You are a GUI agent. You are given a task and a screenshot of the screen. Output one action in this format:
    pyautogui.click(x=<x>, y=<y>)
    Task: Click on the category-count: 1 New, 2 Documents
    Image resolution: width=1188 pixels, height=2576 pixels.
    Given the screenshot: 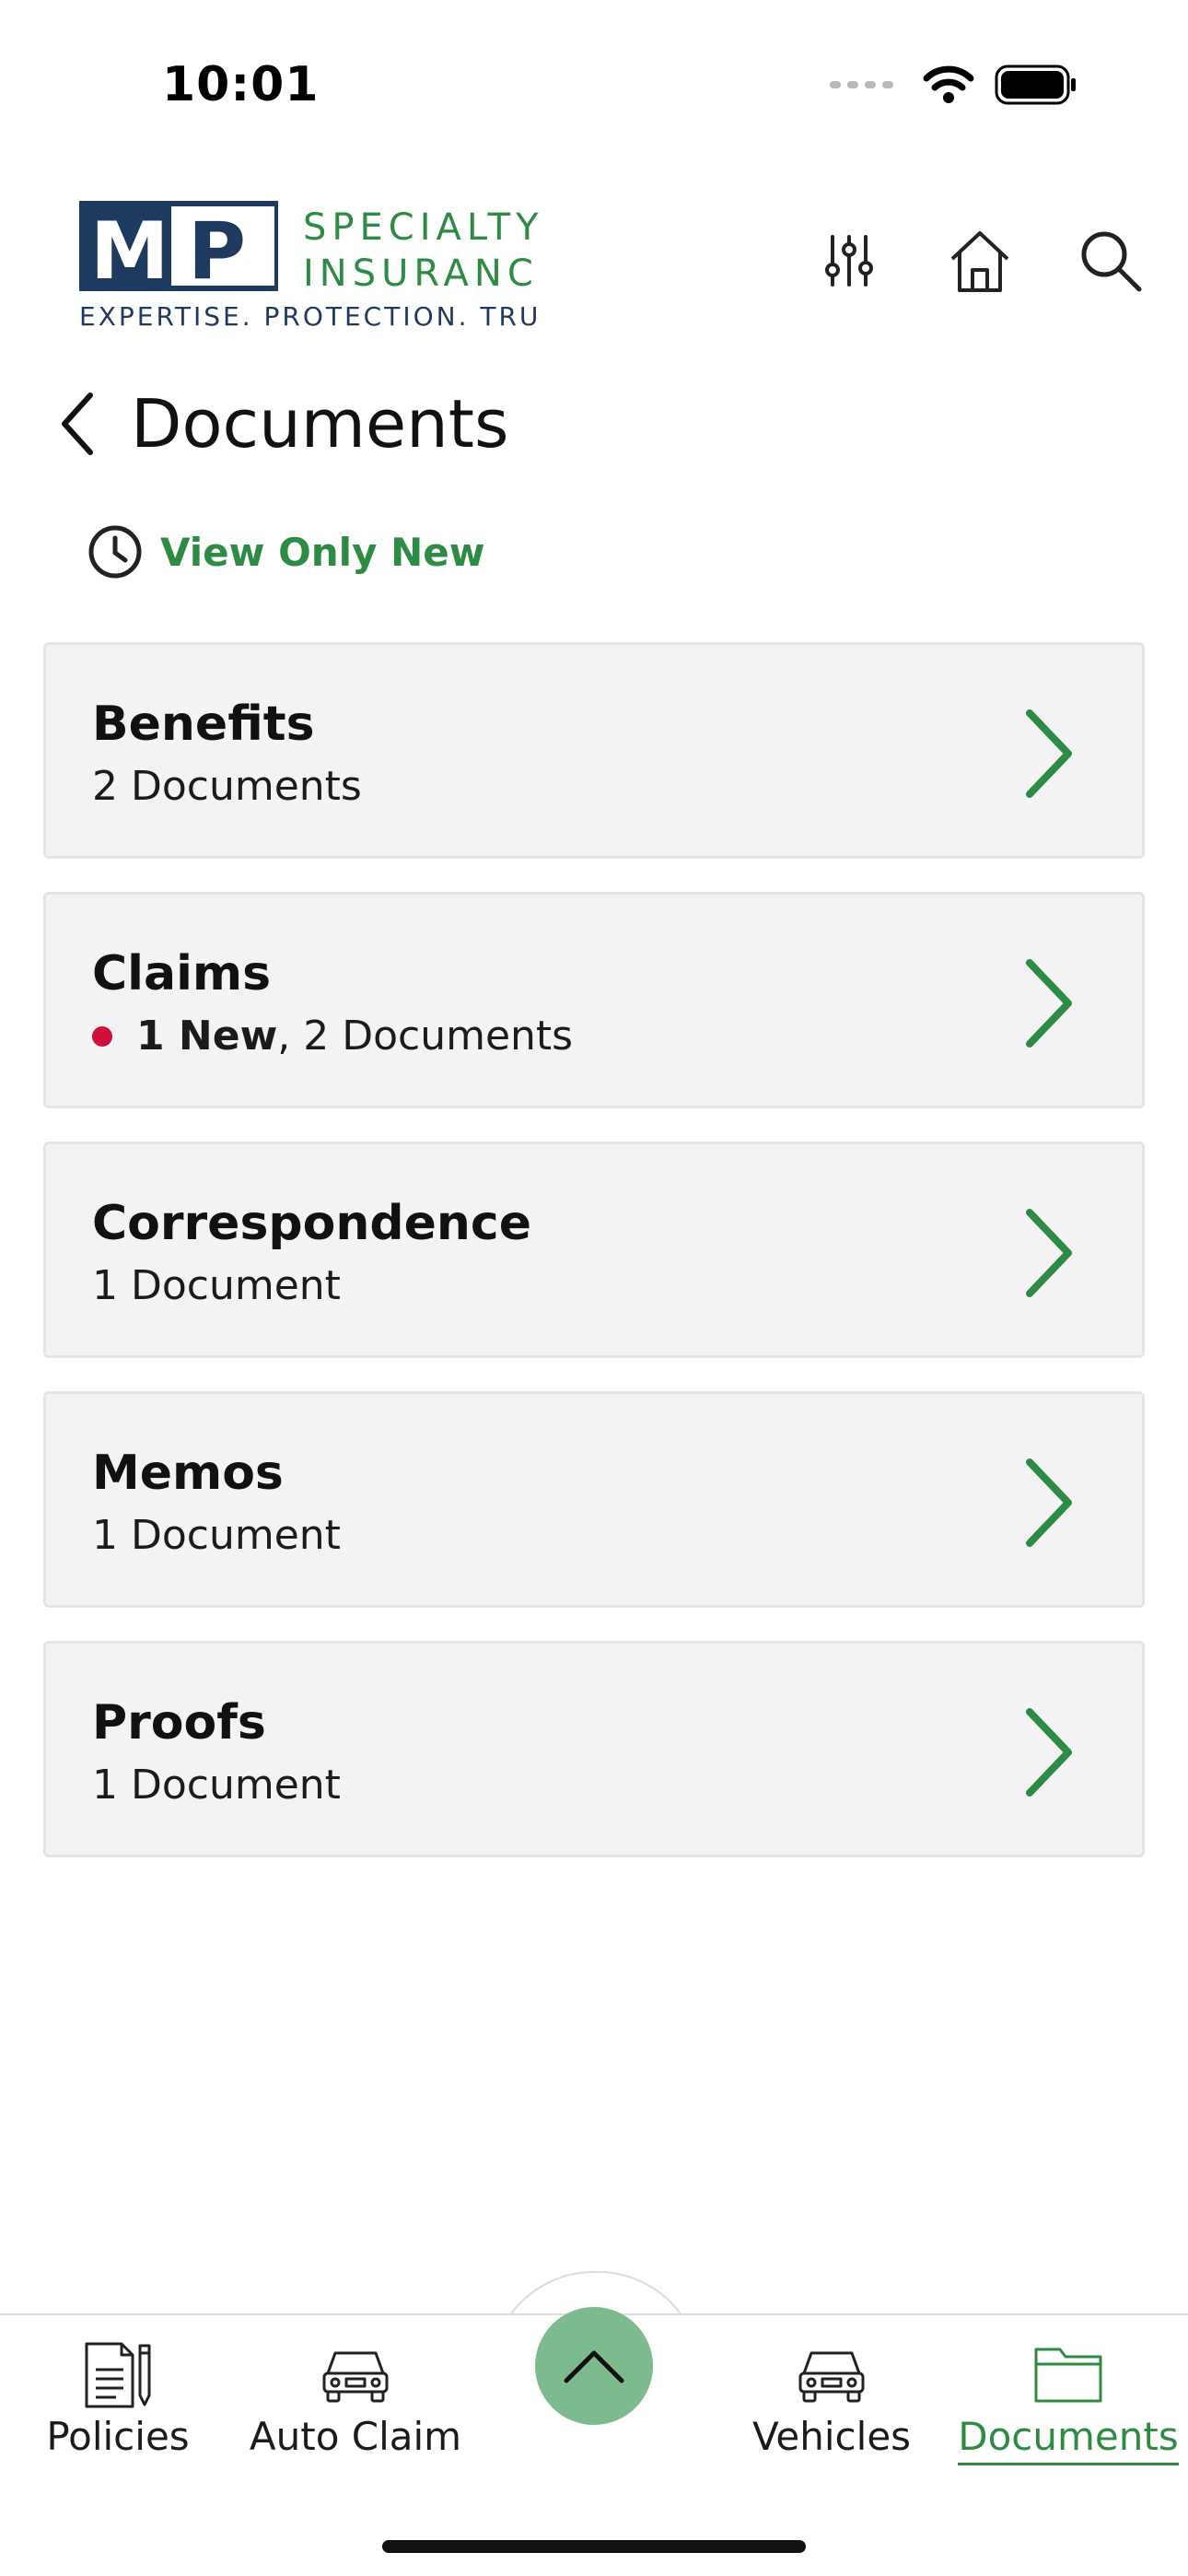 What is the action you would take?
    pyautogui.click(x=332, y=1036)
    